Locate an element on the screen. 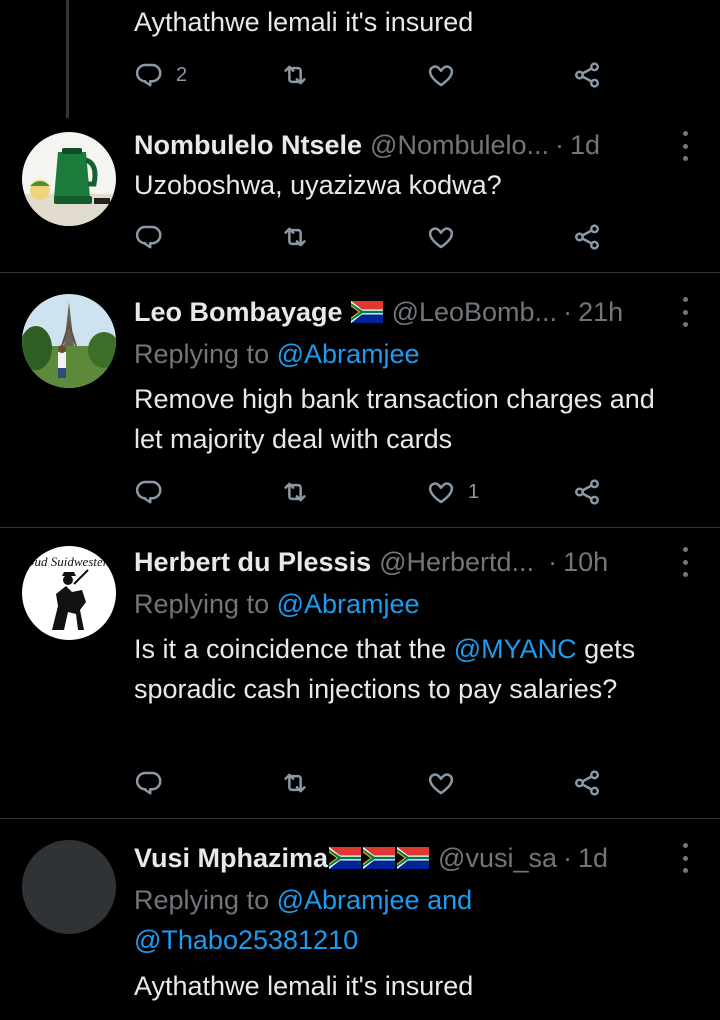  tweet-header: Leo Bombayage @LeoBomb... · 21h is located at coordinates (399, 312).